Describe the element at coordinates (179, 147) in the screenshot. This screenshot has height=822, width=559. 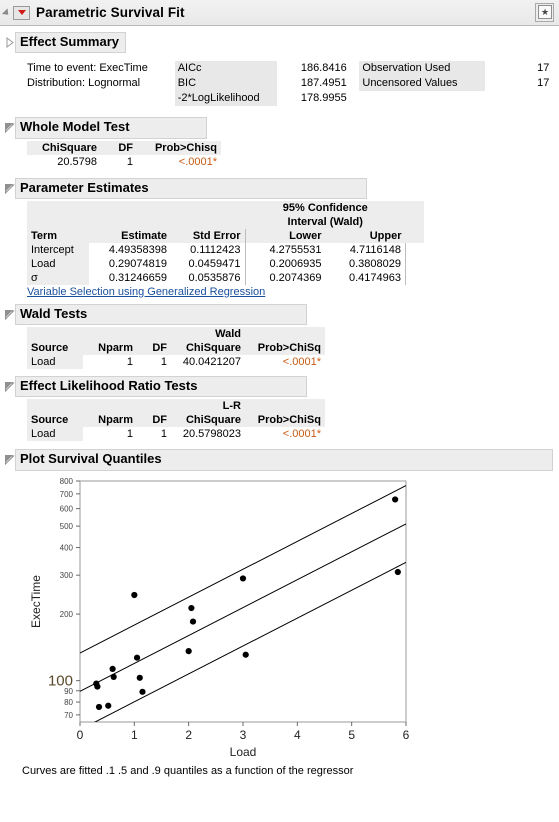
I see `col-prob: Prob>Chisq` at that location.